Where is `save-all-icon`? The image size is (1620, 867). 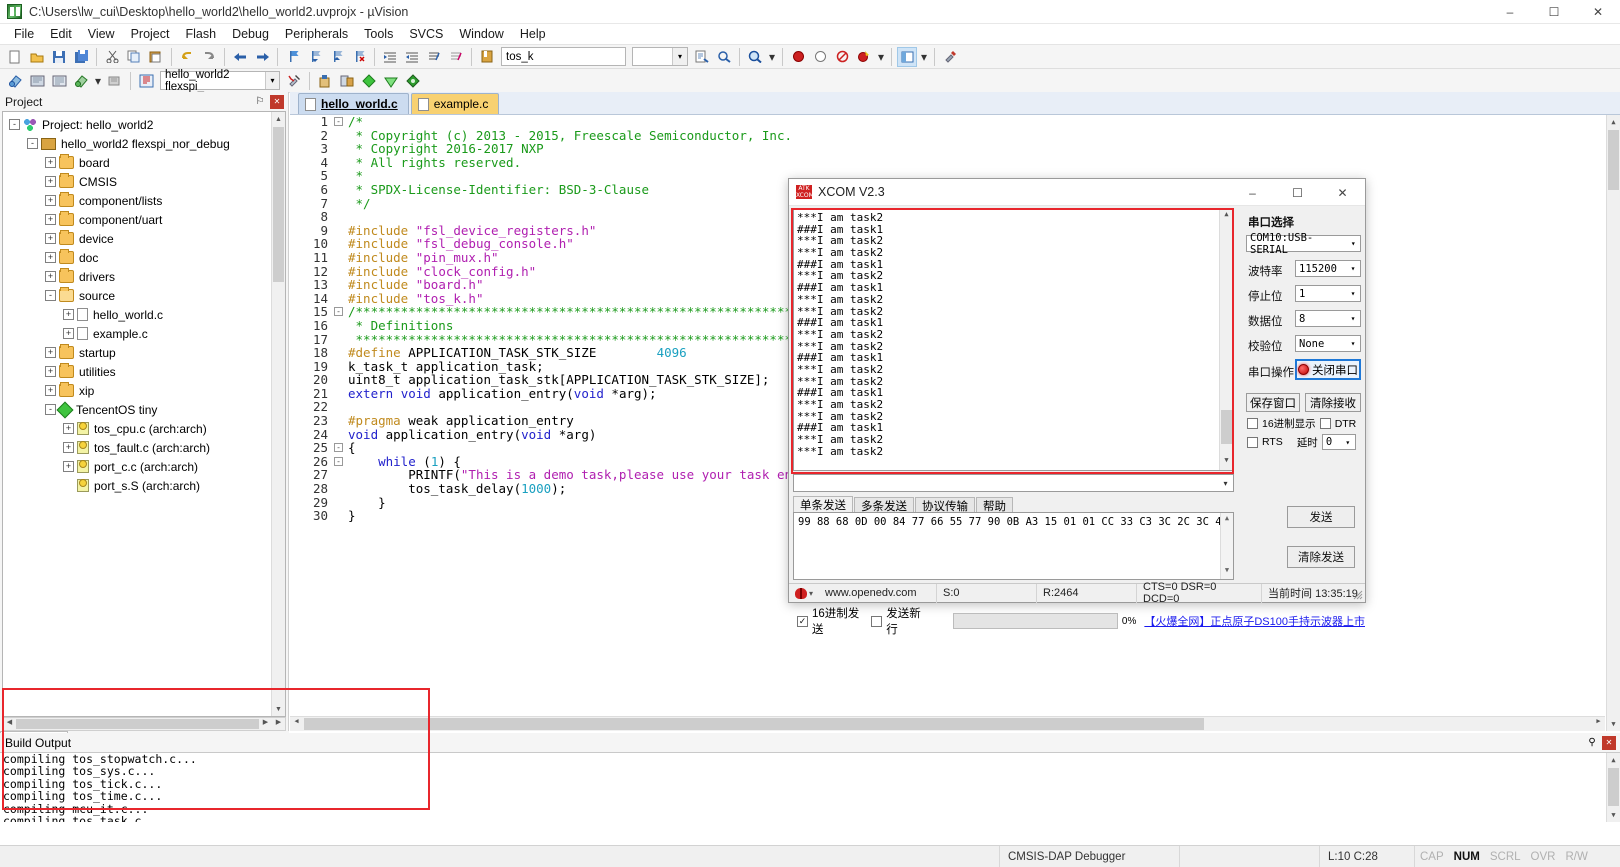 save-all-icon is located at coordinates (81, 57).